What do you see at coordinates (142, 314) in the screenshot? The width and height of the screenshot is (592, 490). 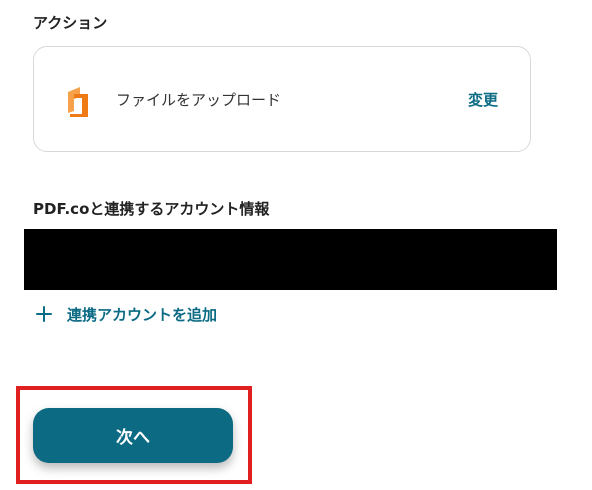 I see `add-account-label: 連携アカウントを追加` at bounding box center [142, 314].